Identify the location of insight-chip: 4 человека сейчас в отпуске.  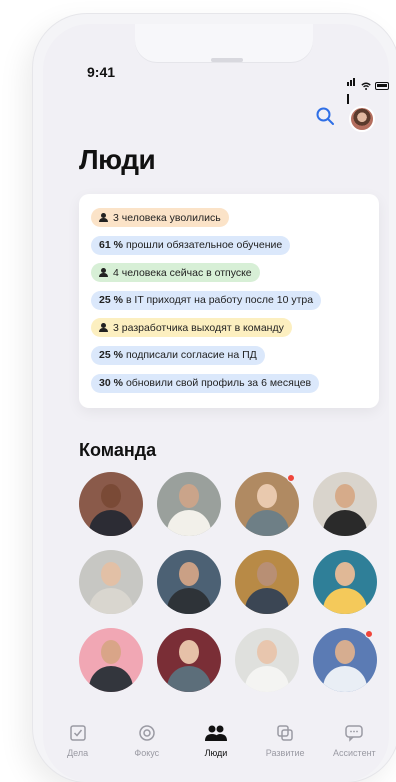
(175, 273).